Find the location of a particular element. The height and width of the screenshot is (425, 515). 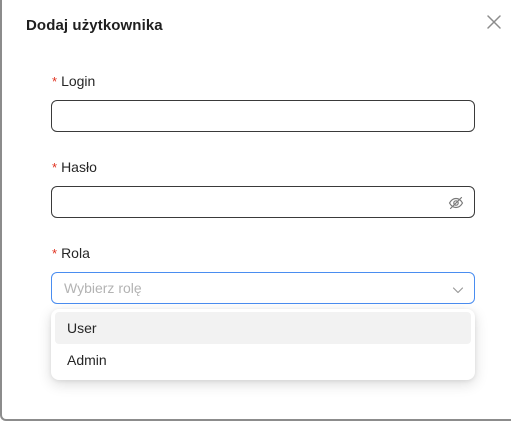

chevron-down-icon is located at coordinates (458, 289).